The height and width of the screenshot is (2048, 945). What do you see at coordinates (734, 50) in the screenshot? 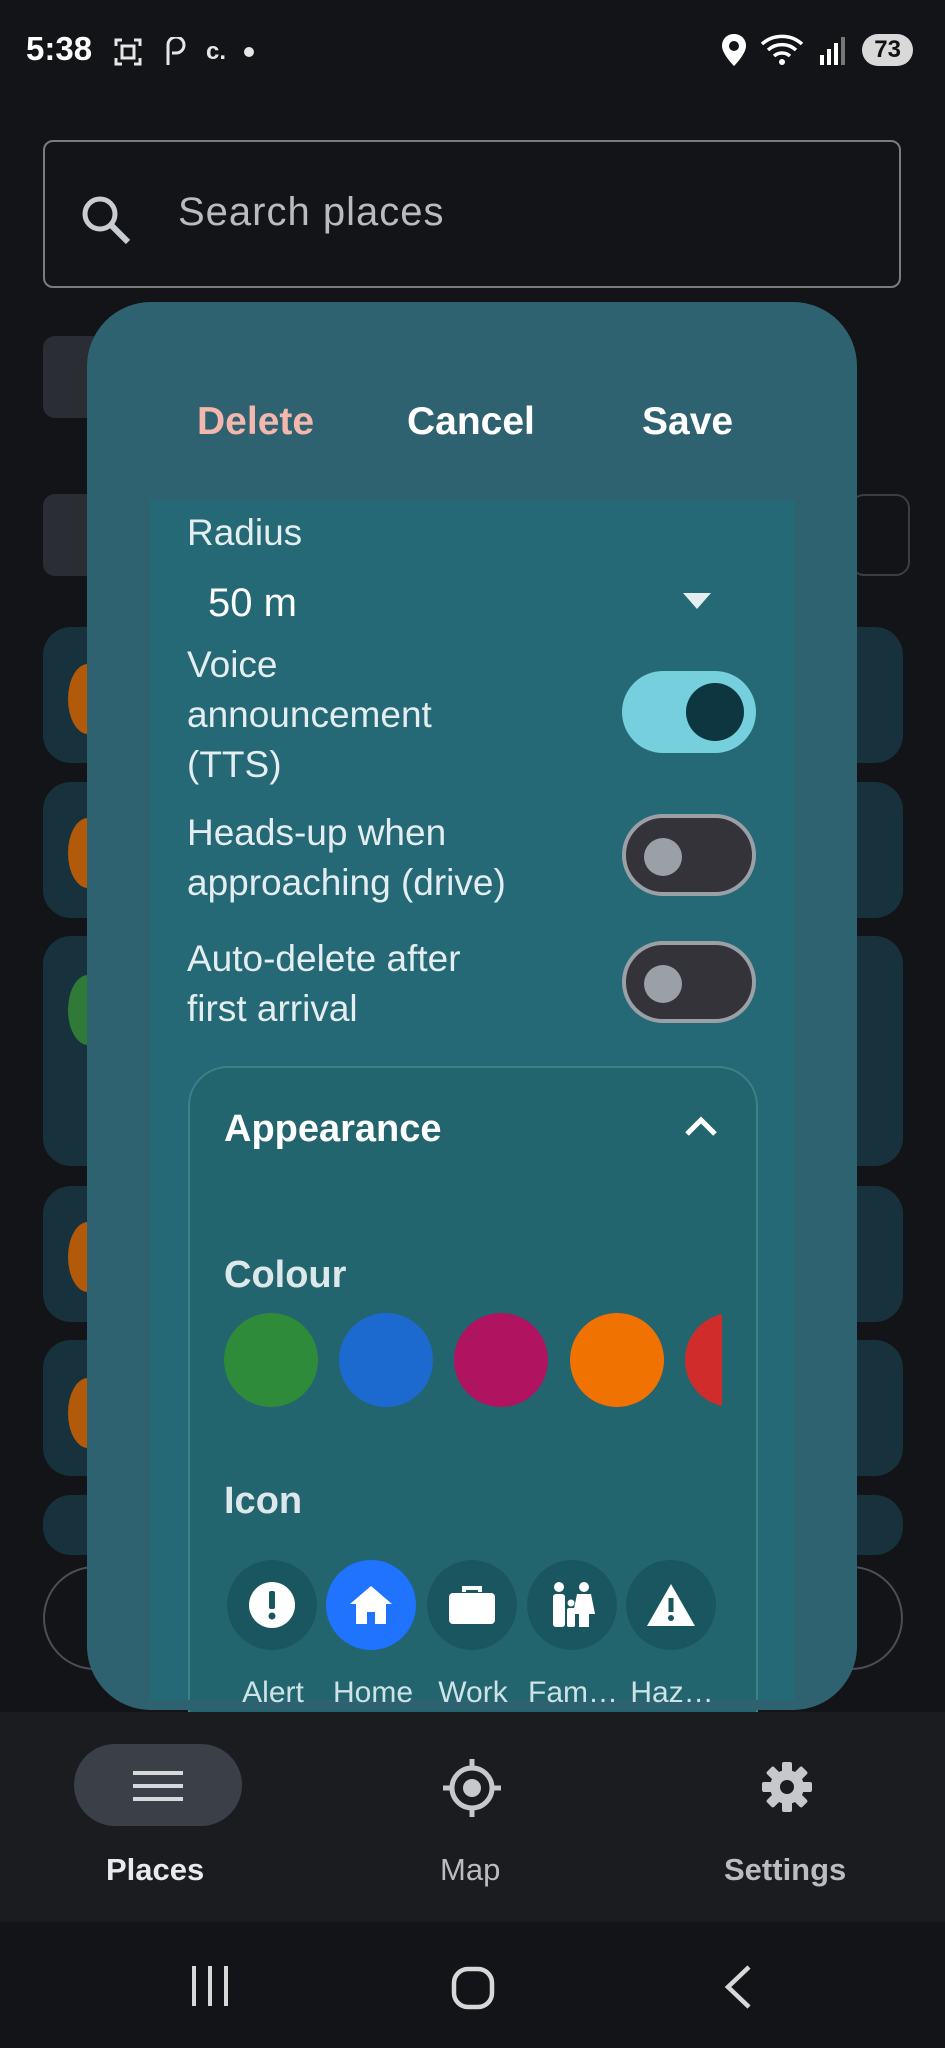
I see `location-icon` at bounding box center [734, 50].